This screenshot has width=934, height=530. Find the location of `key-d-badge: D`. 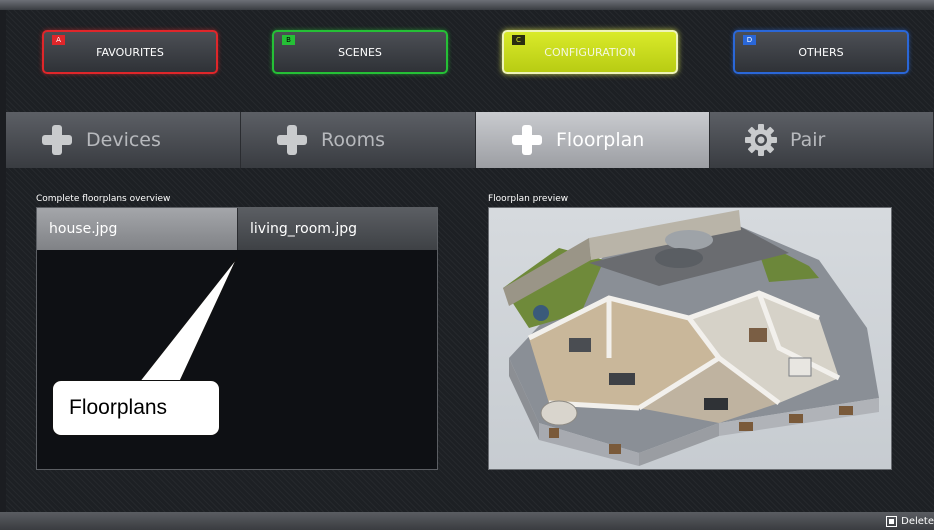

key-d-badge: D is located at coordinates (749, 40).